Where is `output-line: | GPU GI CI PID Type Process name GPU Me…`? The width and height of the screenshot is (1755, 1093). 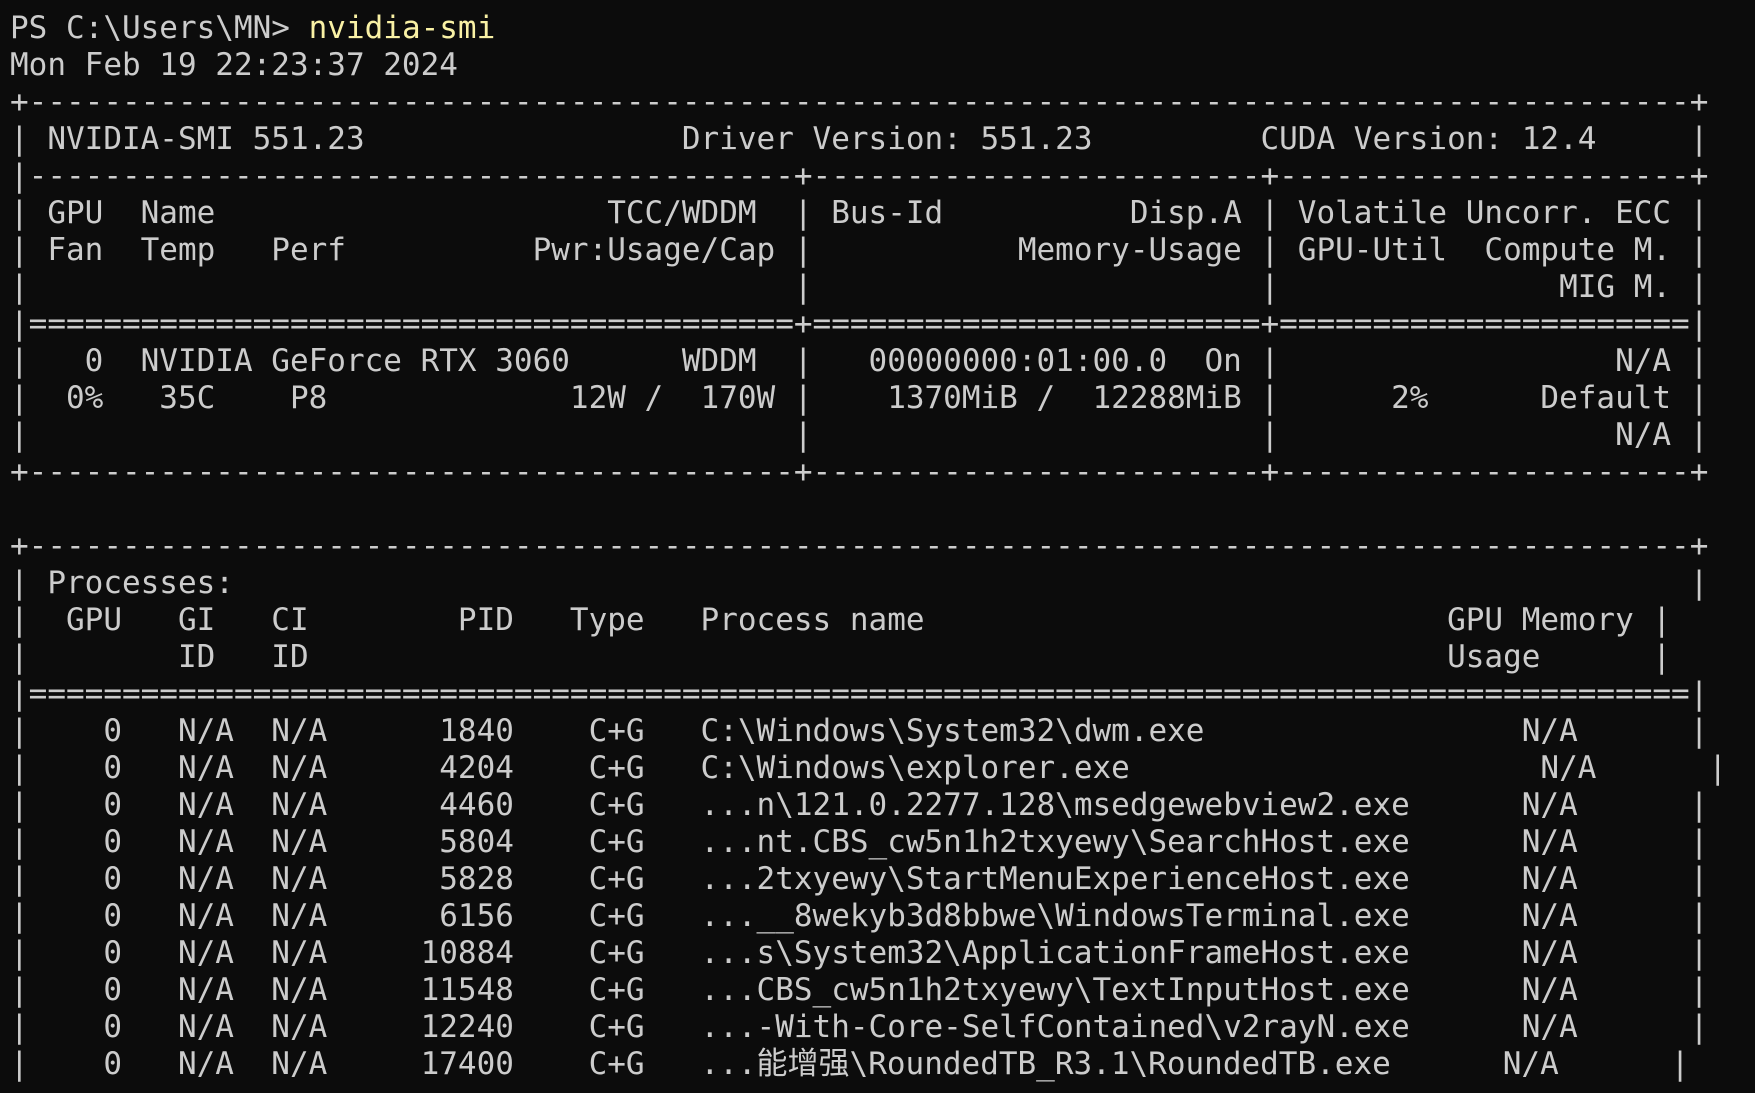
output-line: | GPU GI CI PID Type Process name GPU Me… is located at coordinates (841, 620).